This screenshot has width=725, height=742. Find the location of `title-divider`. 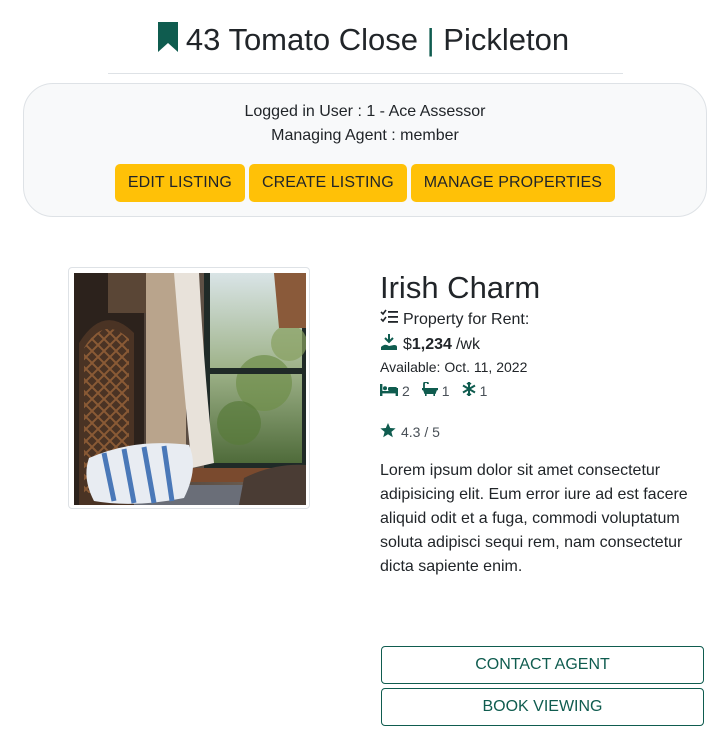

title-divider is located at coordinates (365, 73).